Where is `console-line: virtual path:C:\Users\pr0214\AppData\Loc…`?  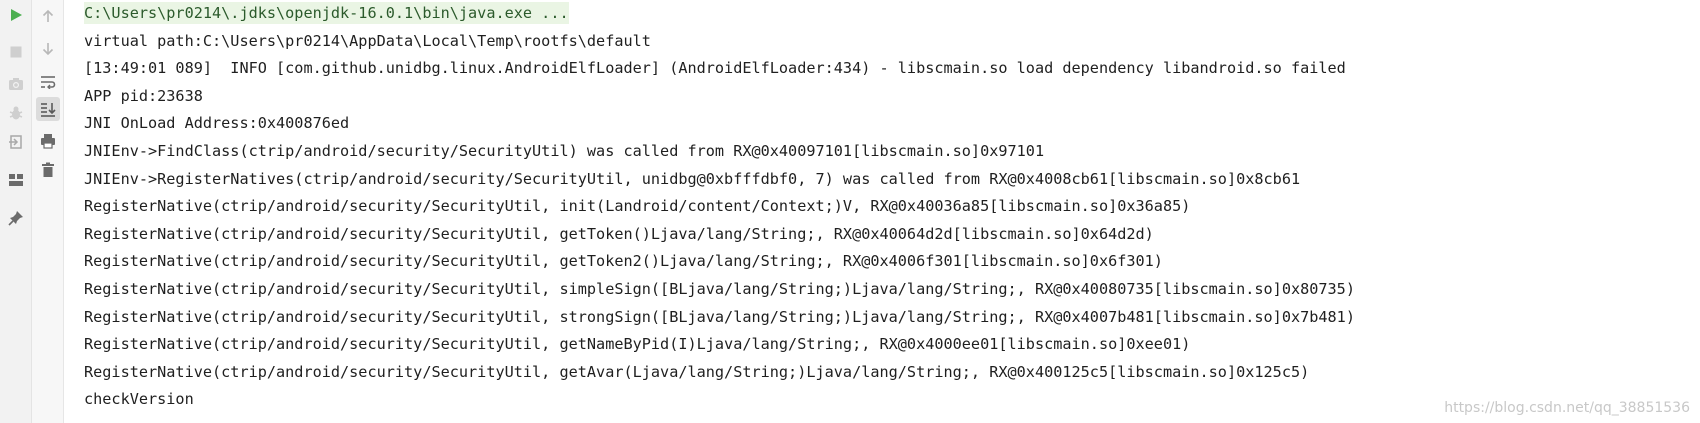 console-line: virtual path:C:\Users\pr0214\AppData\Loc… is located at coordinates (367, 40).